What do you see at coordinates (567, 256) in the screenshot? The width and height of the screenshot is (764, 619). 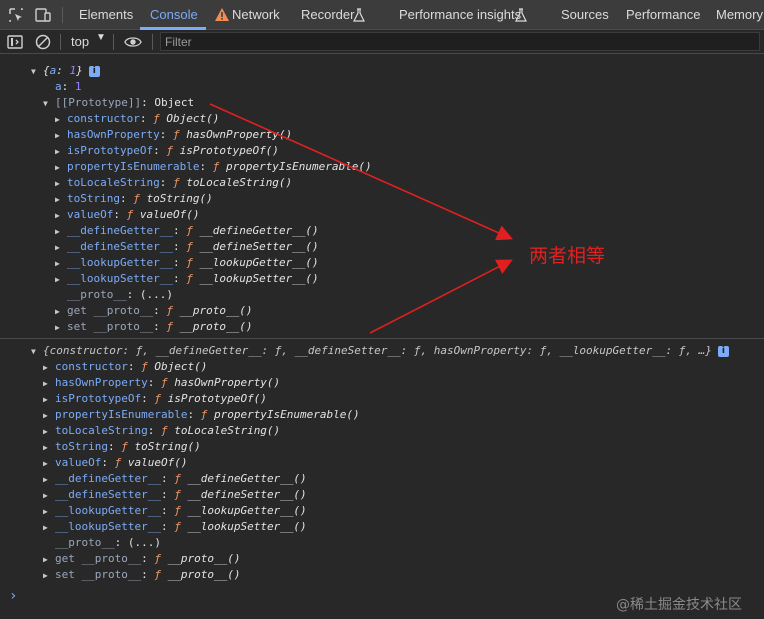 I see `annotation-label: 两者相等` at bounding box center [567, 256].